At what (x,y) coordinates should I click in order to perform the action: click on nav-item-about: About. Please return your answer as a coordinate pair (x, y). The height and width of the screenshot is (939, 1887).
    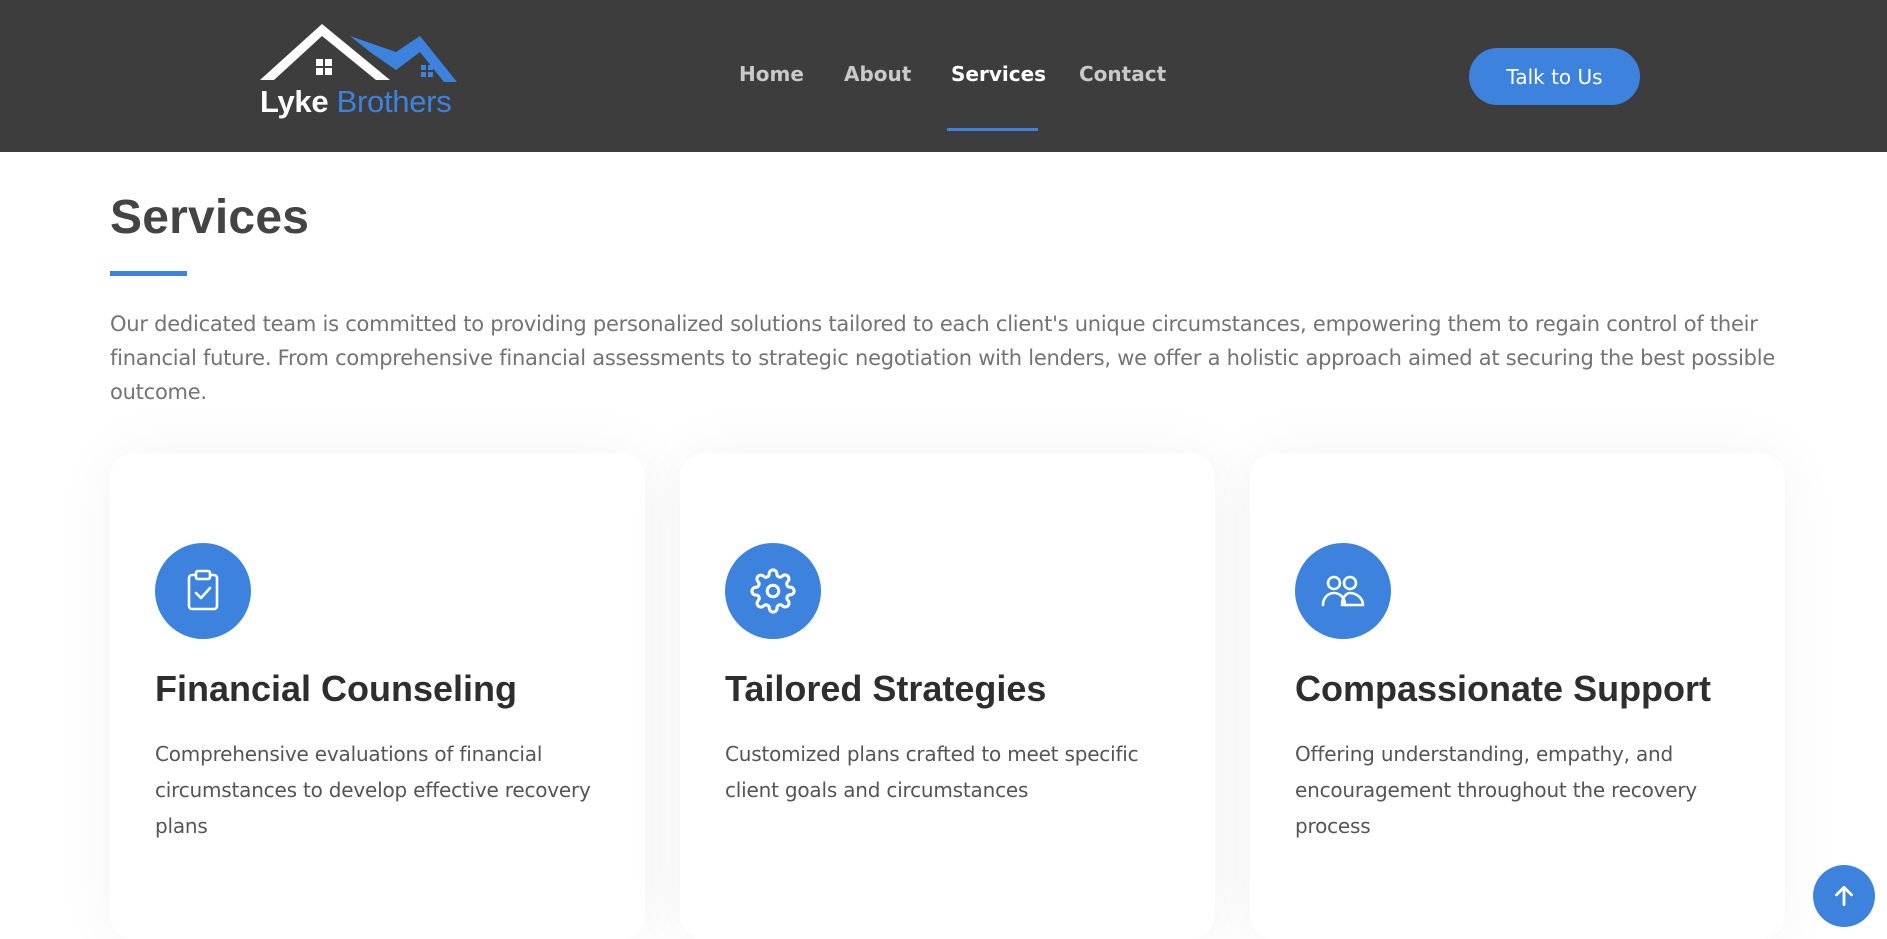
    Looking at the image, I should click on (877, 74).